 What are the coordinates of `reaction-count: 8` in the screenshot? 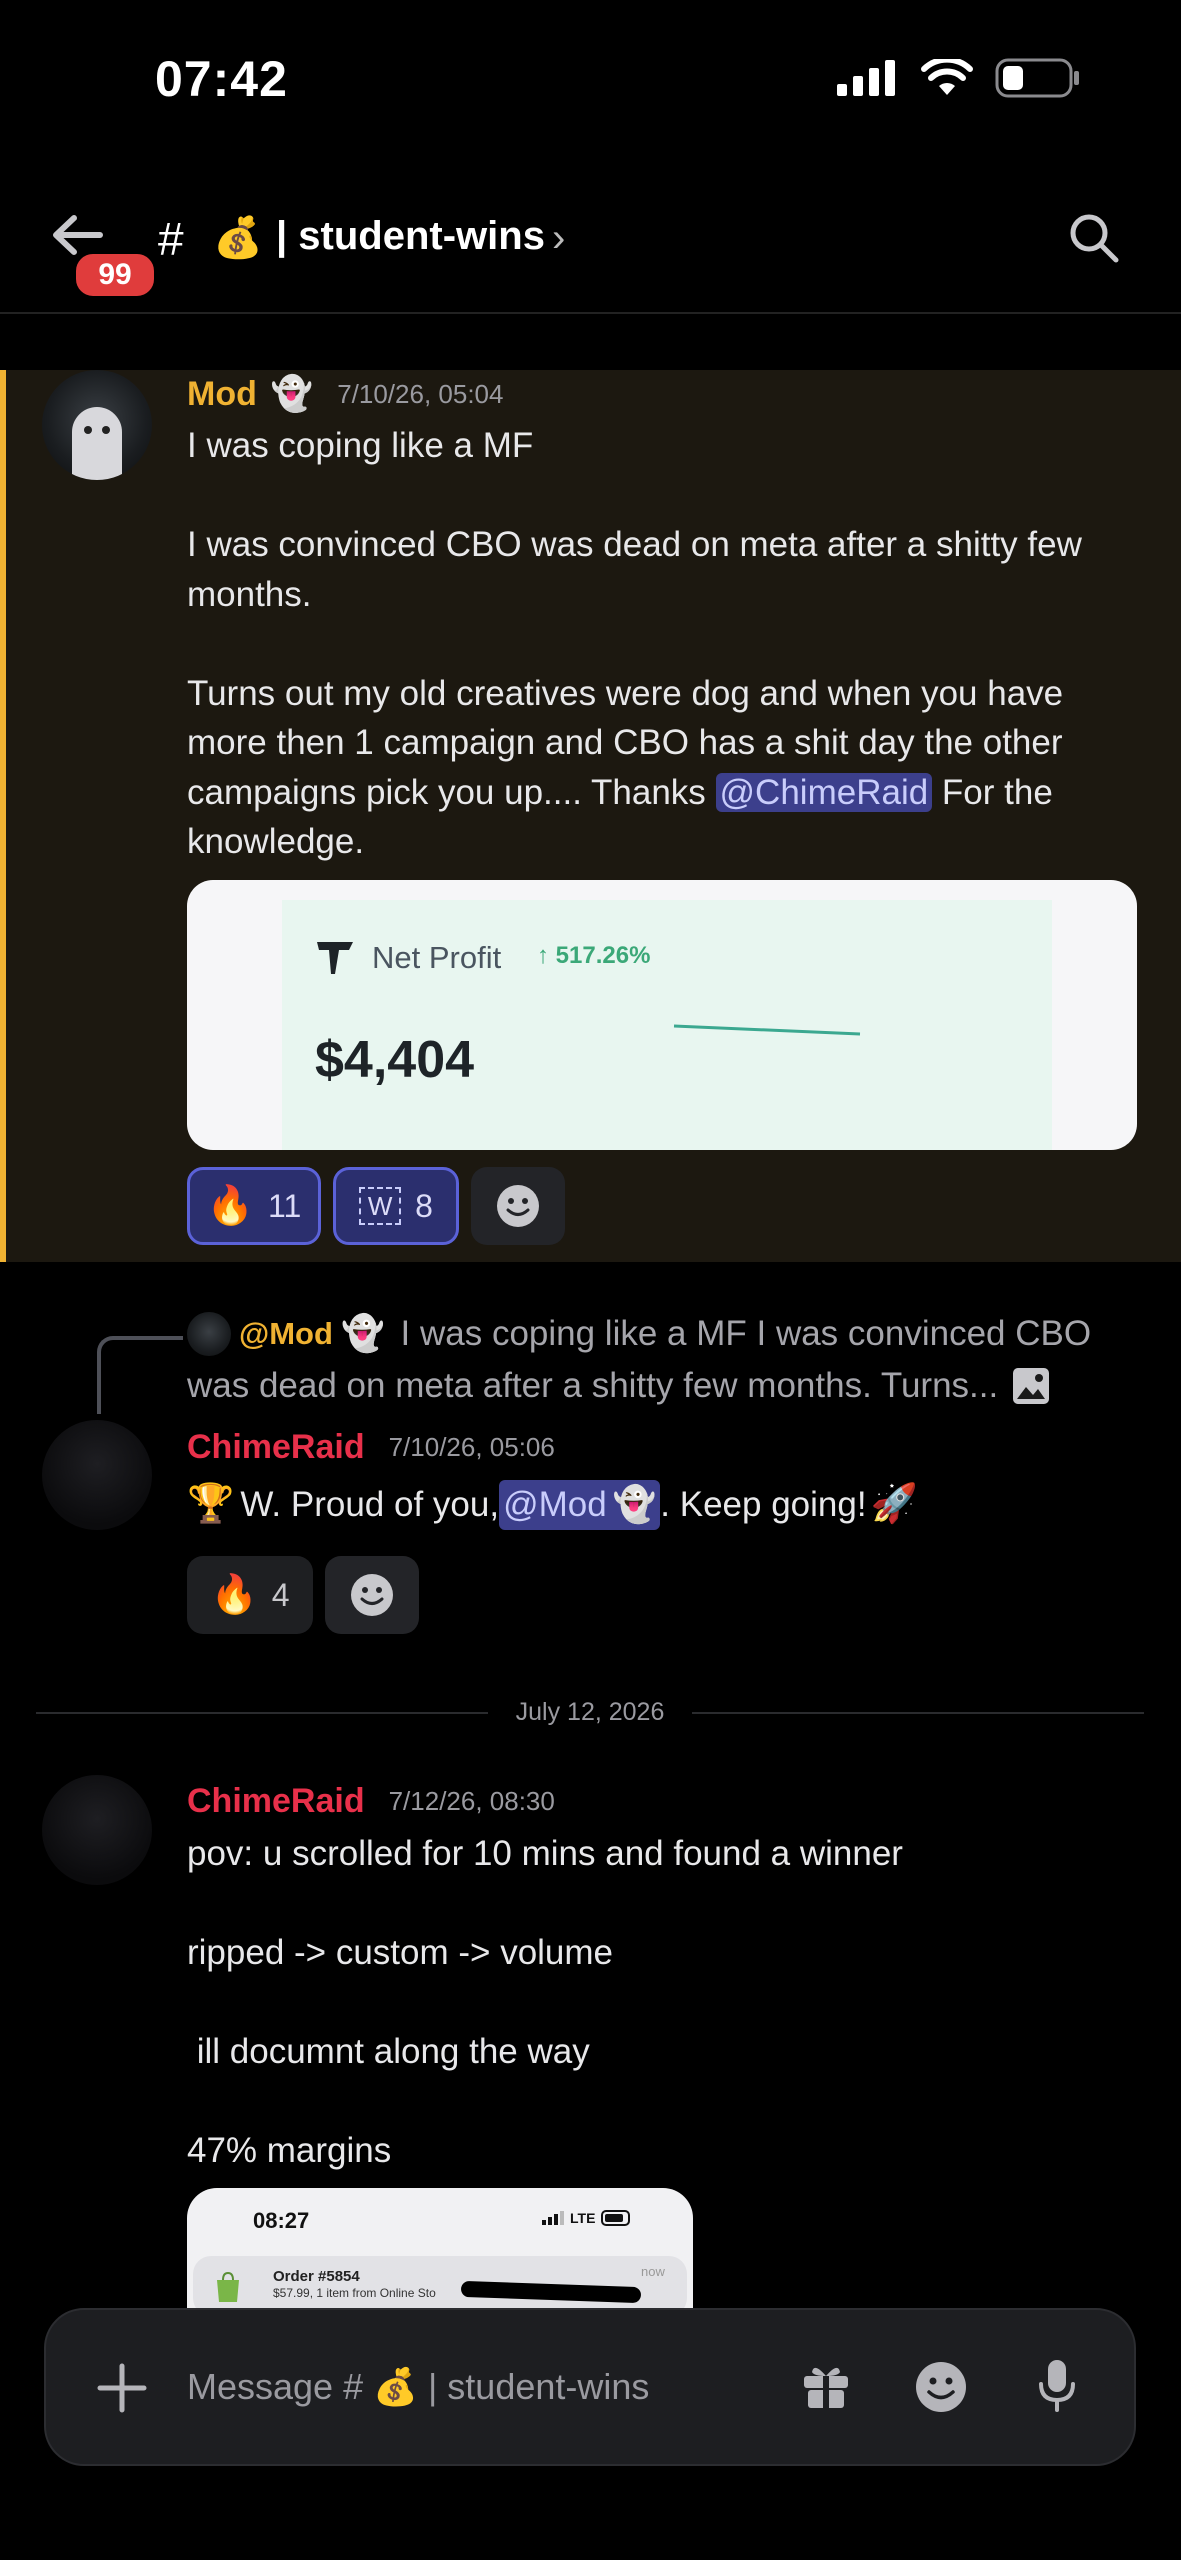 It's located at (424, 1205).